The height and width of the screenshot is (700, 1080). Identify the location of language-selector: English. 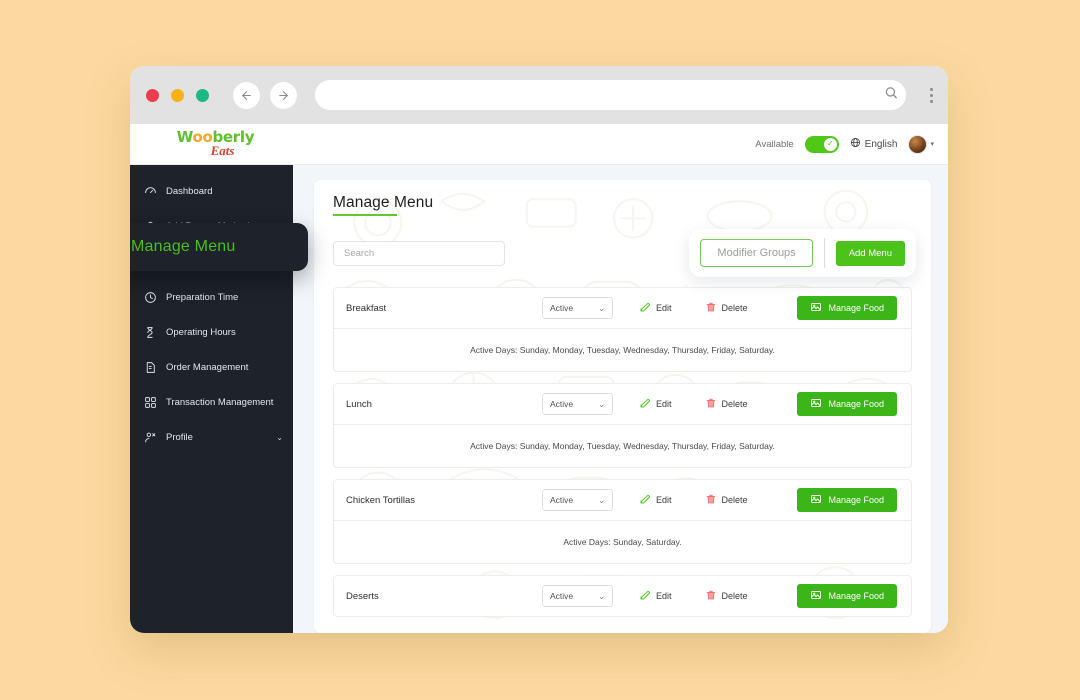
(874, 144).